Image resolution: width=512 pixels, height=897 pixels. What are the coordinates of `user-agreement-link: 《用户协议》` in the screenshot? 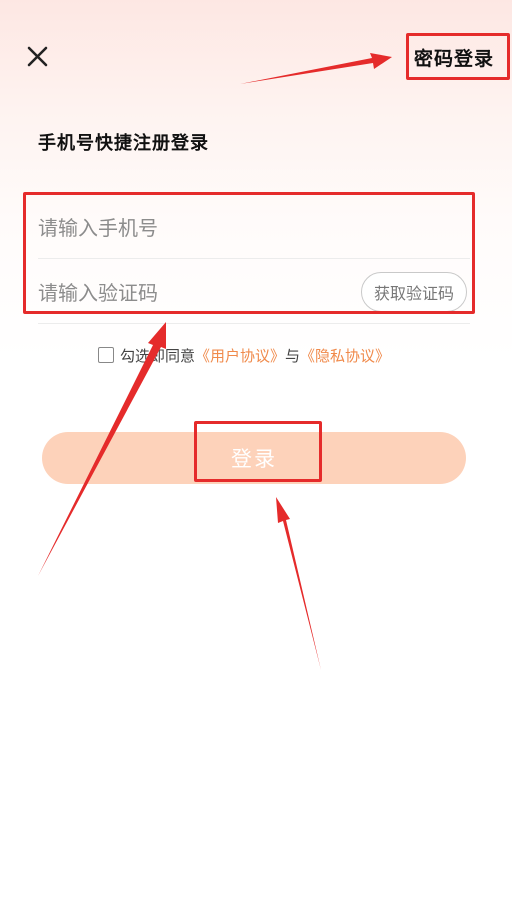 It's located at (240, 355).